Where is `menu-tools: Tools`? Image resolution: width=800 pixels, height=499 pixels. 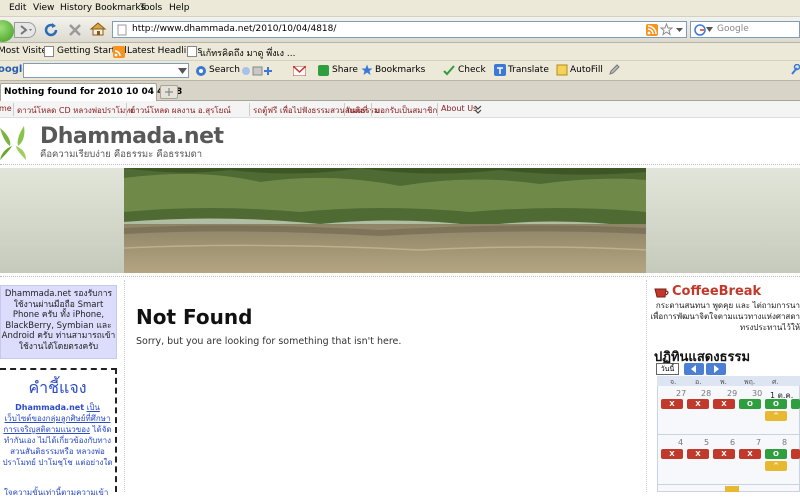 menu-tools: Tools is located at coordinates (151, 8).